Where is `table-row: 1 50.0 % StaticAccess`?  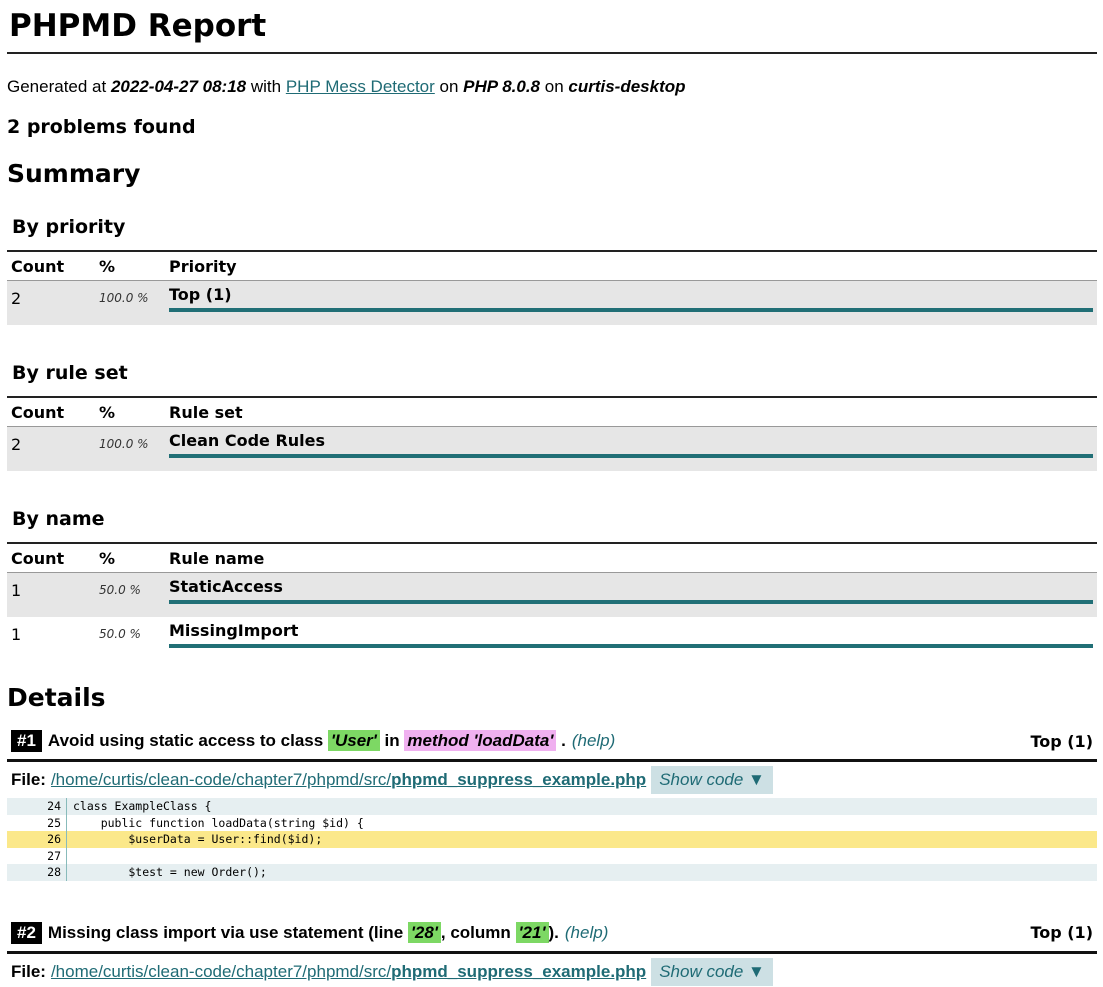
table-row: 1 50.0 % StaticAccess is located at coordinates (552, 594).